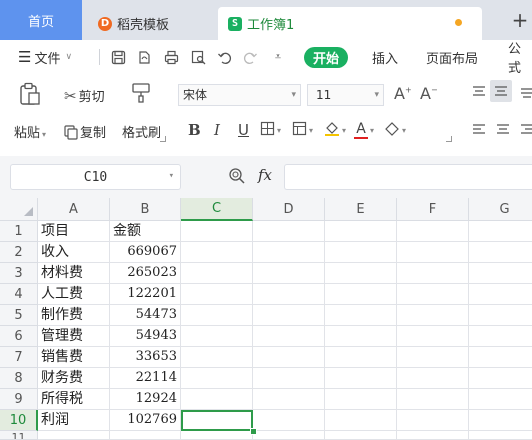 The width and height of the screenshot is (532, 440). Describe the element at coordinates (500, 209) in the screenshot. I see `column-header-g: G` at that location.